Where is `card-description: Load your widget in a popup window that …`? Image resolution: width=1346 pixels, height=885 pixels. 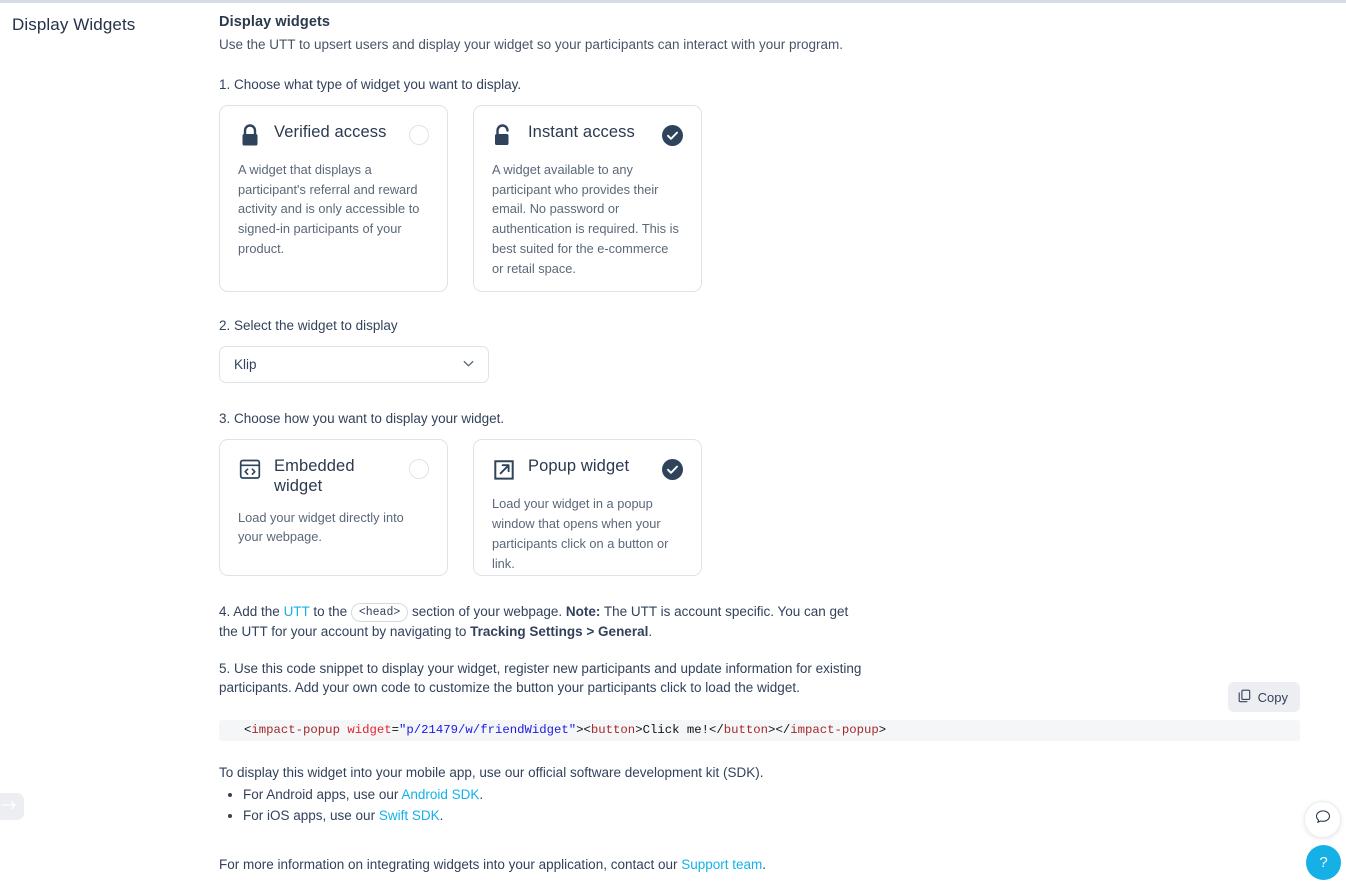 card-description: Load your widget in a popup window that … is located at coordinates (580, 533).